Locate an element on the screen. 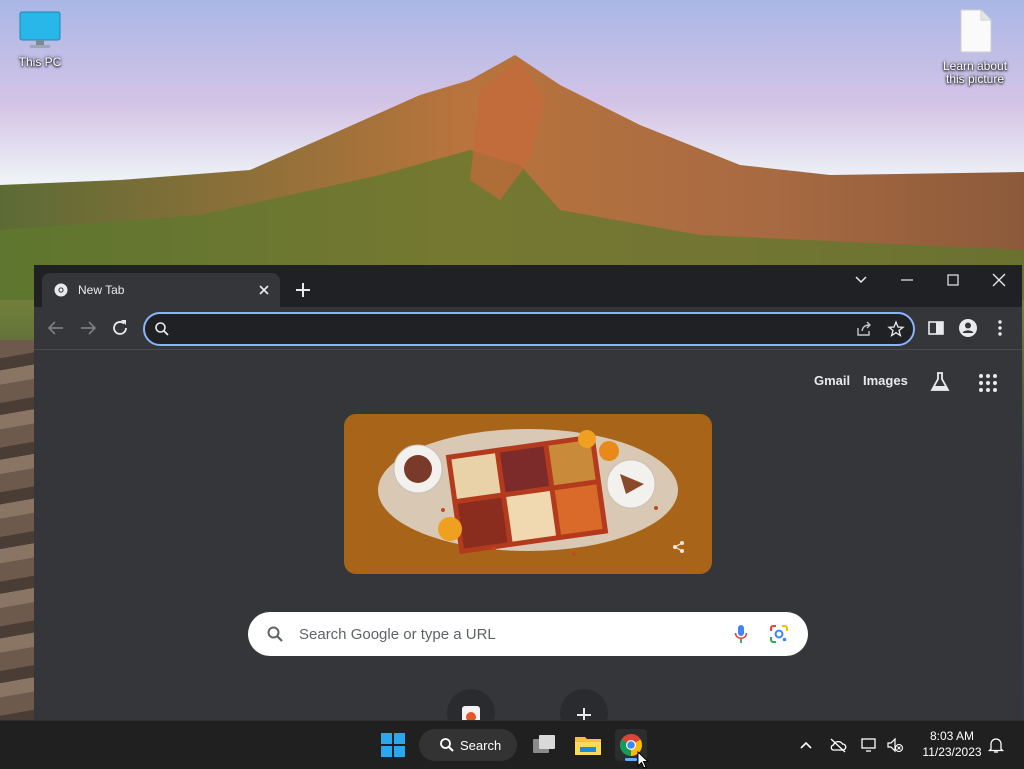 The height and width of the screenshot is (769, 1024). apps-grid-icon is located at coordinates (988, 383).